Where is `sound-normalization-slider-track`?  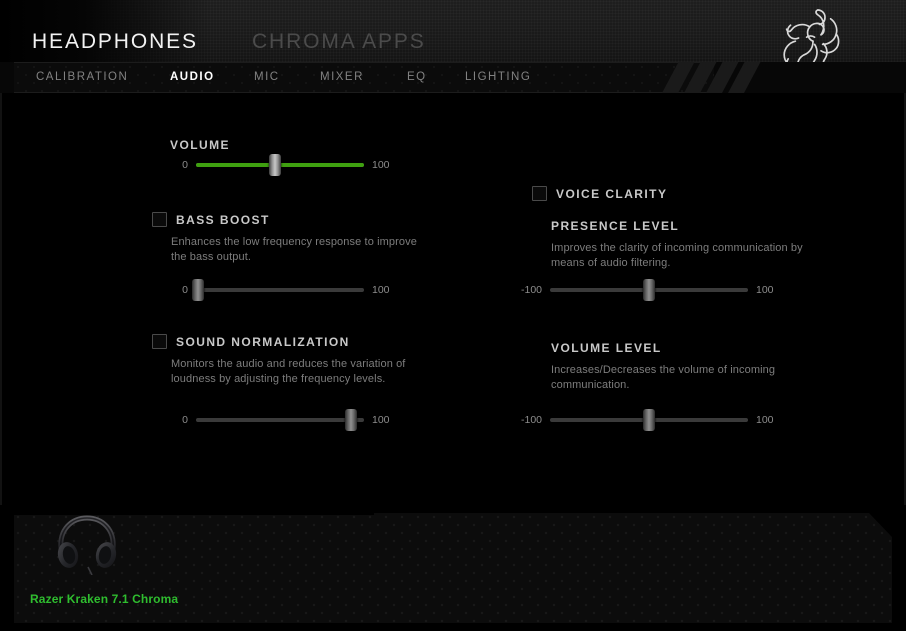 sound-normalization-slider-track is located at coordinates (280, 420).